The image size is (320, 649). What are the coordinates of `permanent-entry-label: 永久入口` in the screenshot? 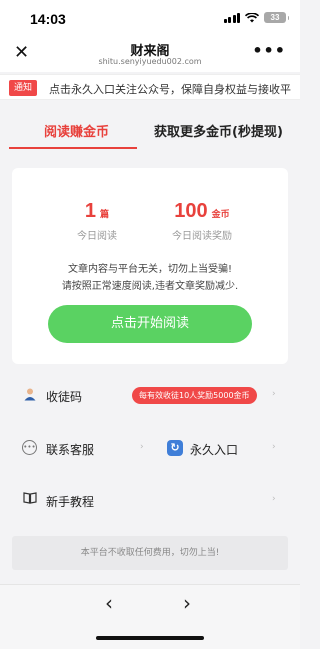 It's located at (214, 449).